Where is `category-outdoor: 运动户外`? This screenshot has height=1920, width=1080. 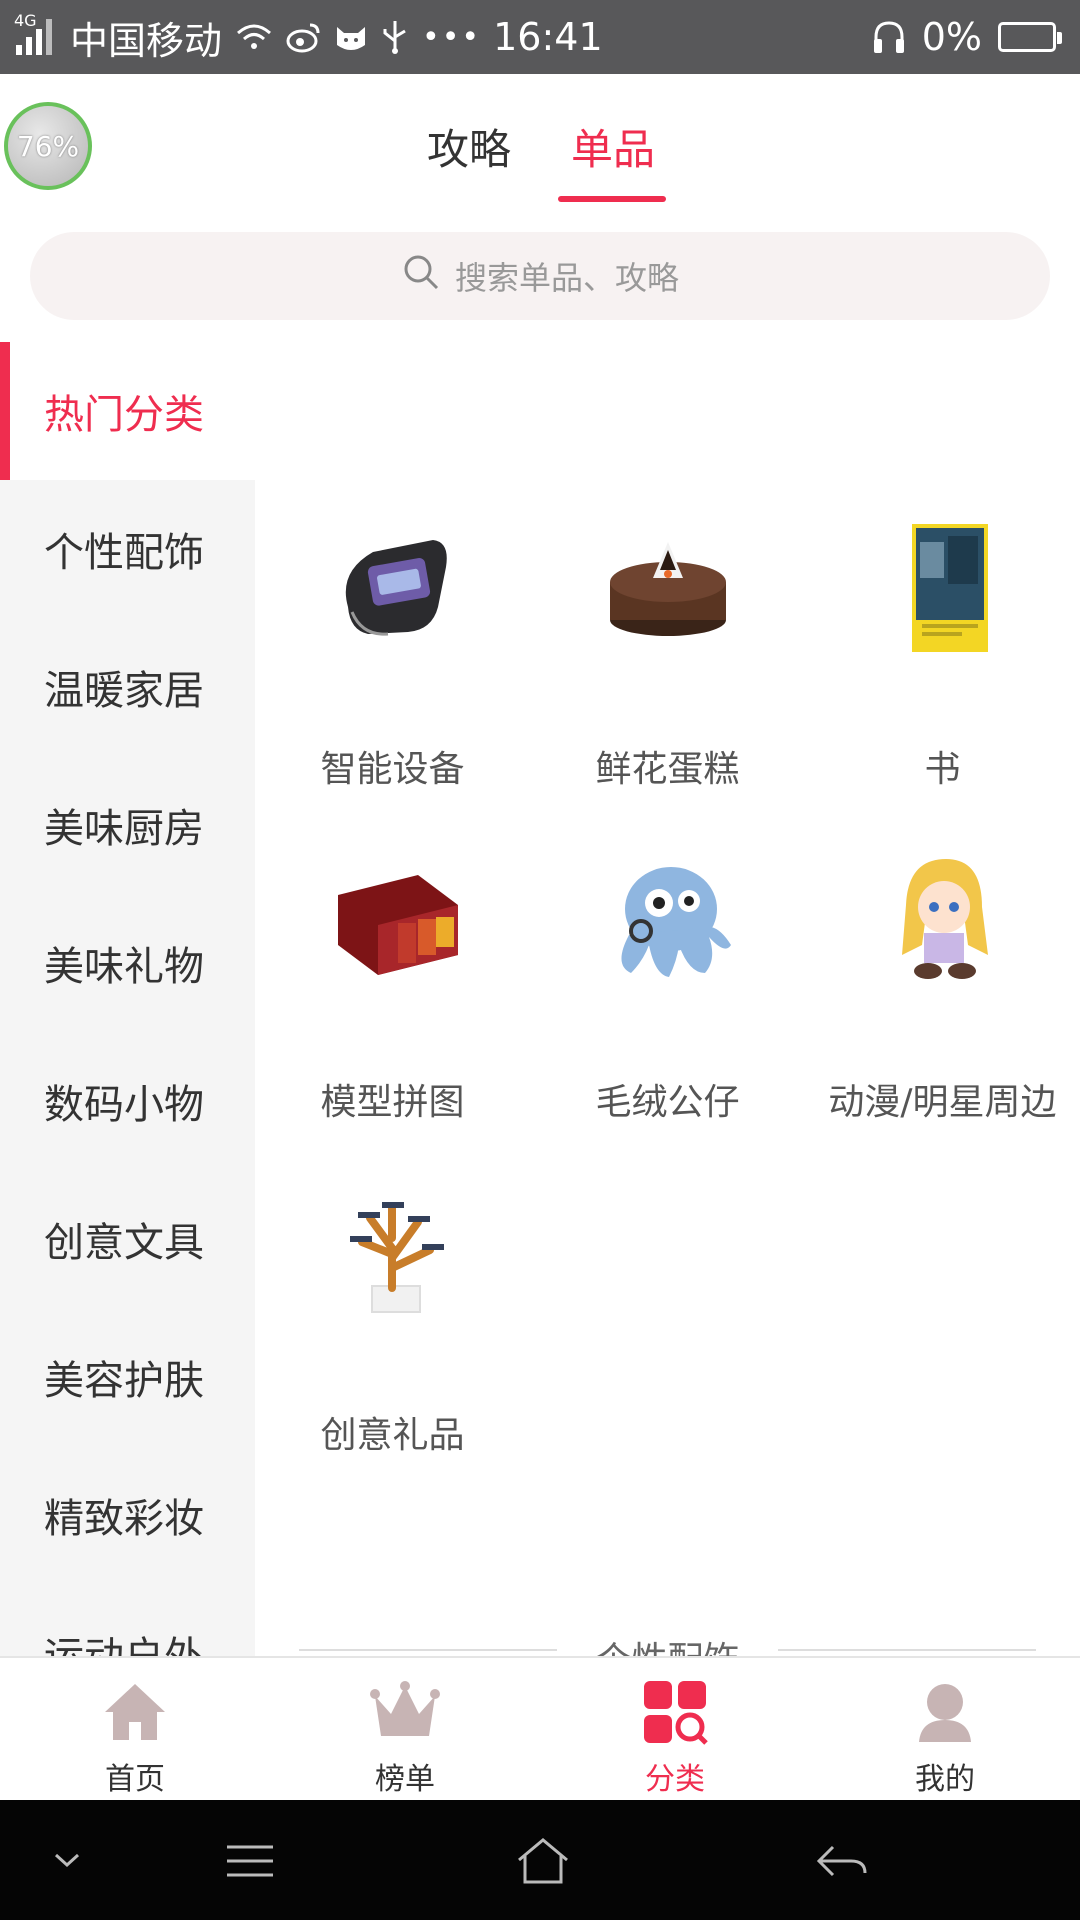 category-outdoor: 运动户外 is located at coordinates (127, 1620).